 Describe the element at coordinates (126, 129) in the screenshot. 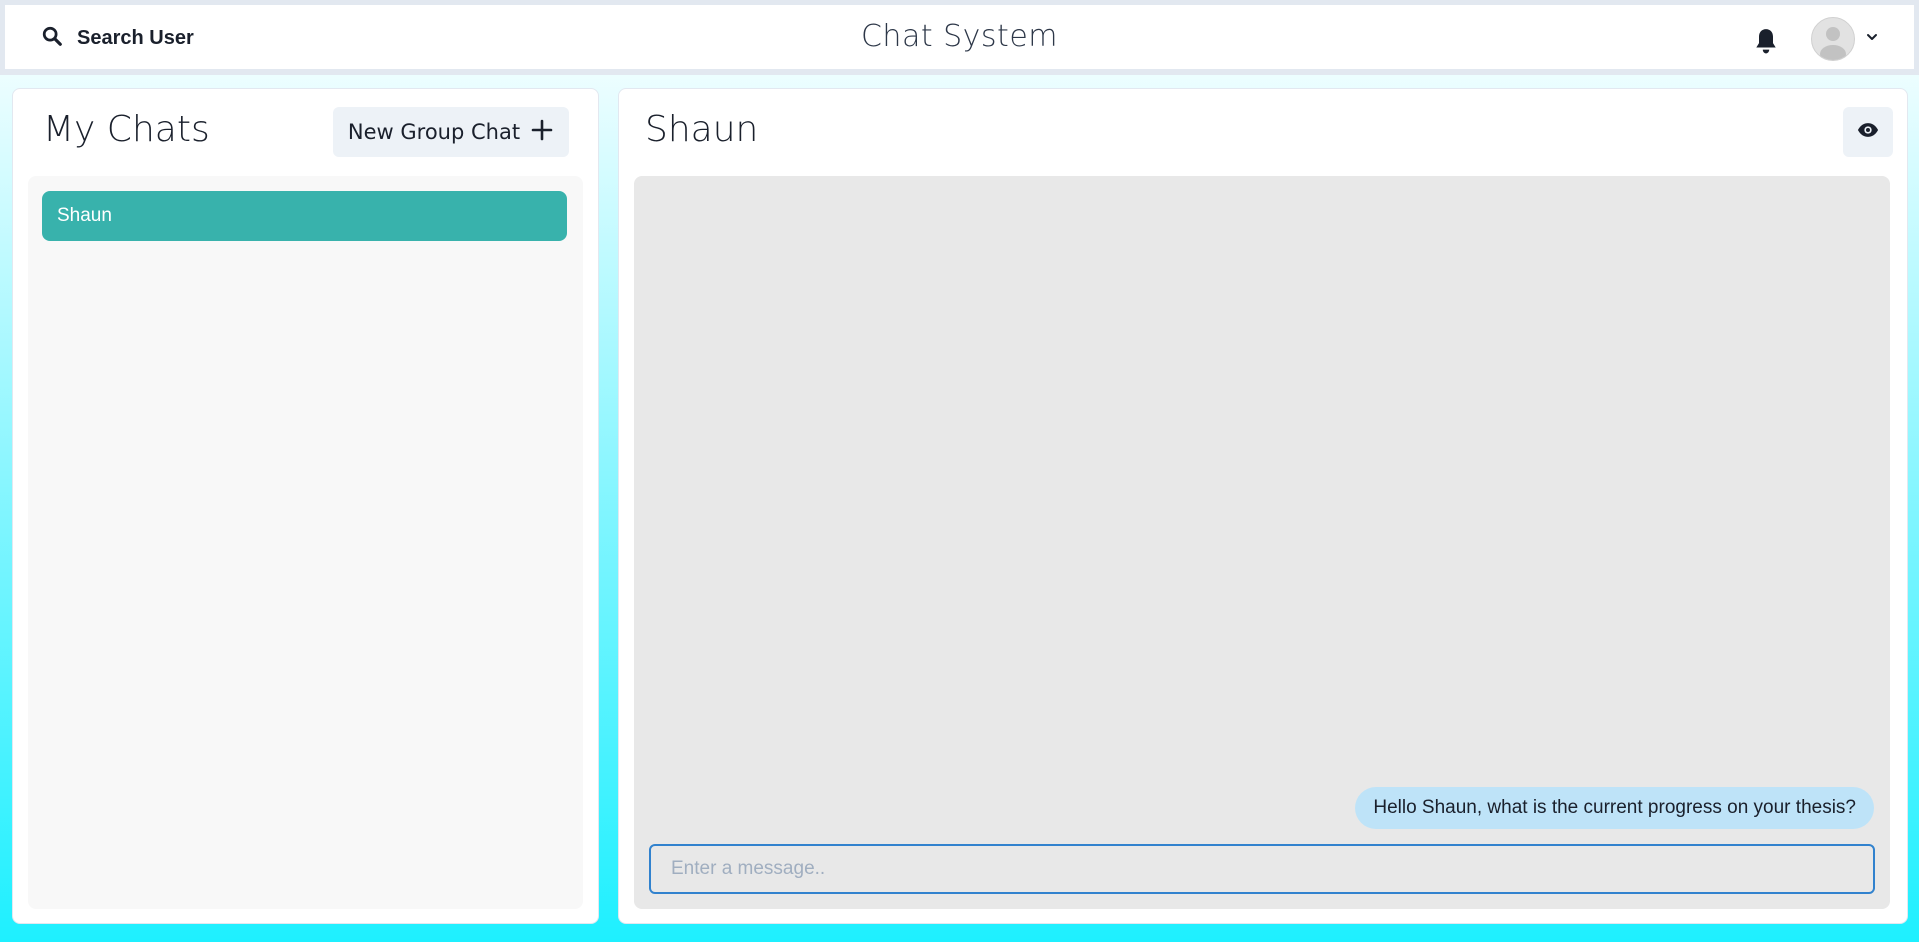

I see `my-chats-title: My Chats` at that location.